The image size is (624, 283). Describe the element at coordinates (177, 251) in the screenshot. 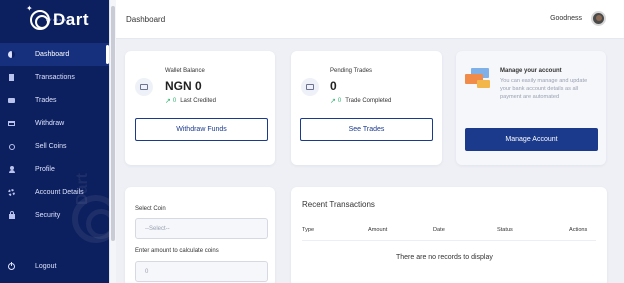

I see `amount-label: Enter amount to calculate coins` at that location.